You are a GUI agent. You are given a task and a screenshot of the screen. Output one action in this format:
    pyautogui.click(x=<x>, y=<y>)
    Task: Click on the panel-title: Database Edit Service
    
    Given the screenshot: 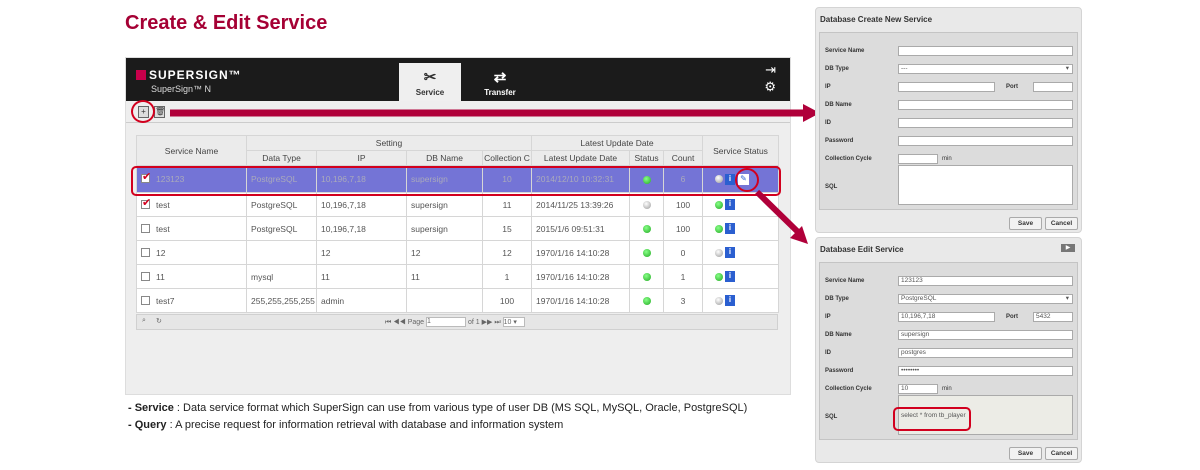 What is the action you would take?
    pyautogui.click(x=862, y=249)
    